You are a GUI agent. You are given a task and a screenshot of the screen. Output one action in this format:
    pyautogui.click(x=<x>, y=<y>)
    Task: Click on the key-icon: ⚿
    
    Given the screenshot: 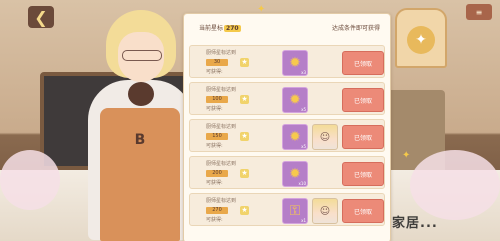 What is the action you would take?
    pyautogui.click(x=295, y=211)
    